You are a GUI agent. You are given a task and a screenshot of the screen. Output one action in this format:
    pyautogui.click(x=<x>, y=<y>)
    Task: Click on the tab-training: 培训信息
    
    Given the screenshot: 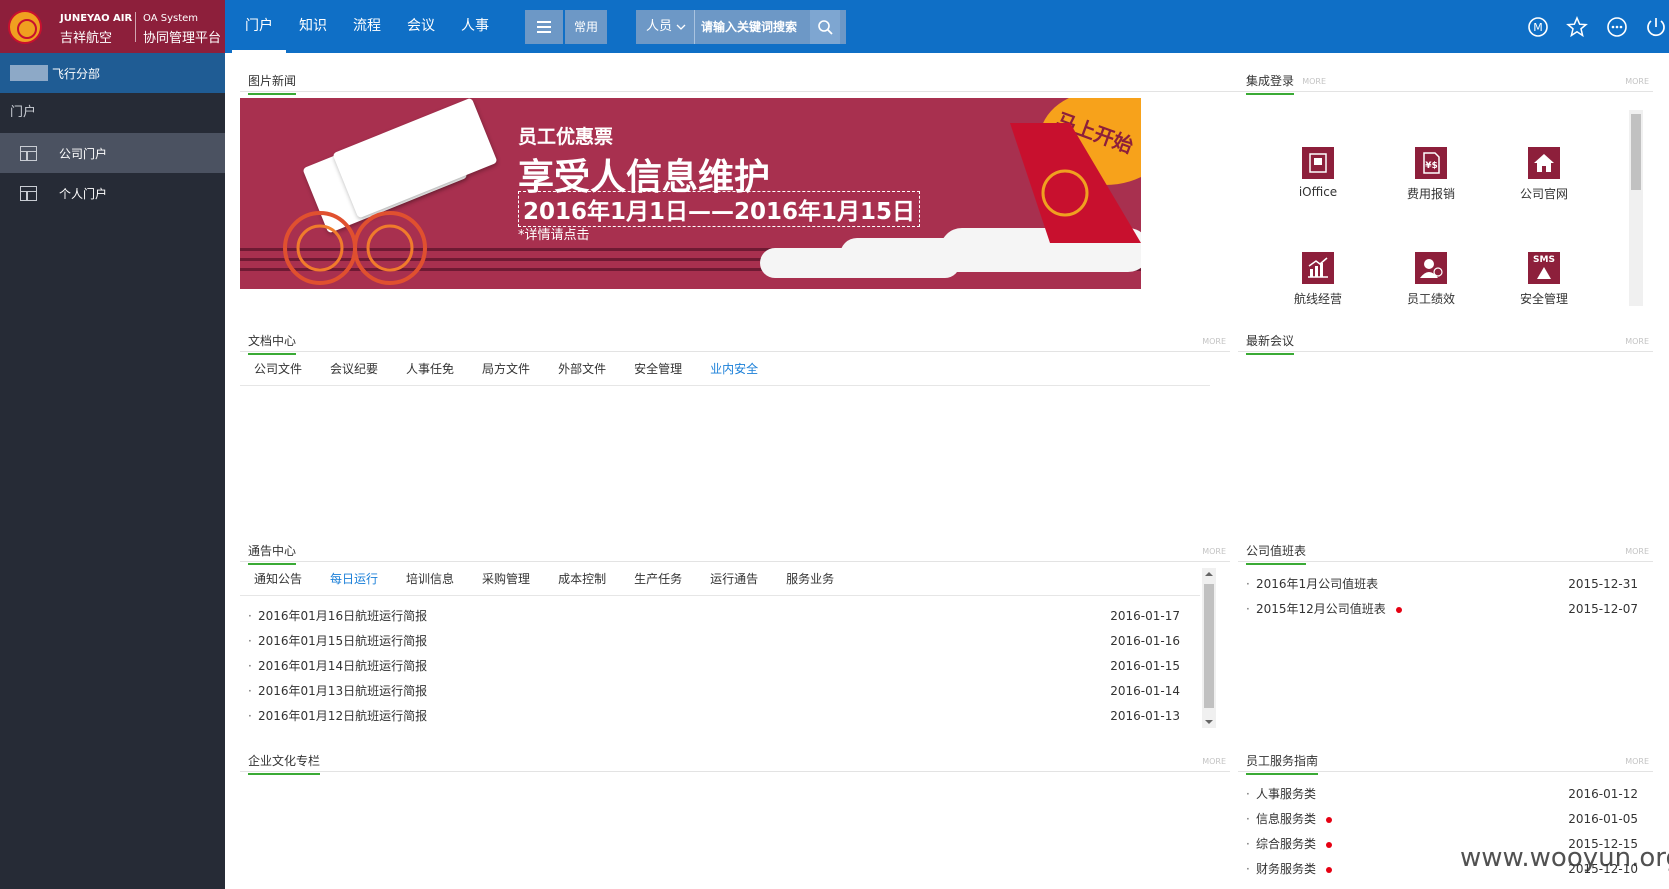 What is the action you would take?
    pyautogui.click(x=430, y=579)
    